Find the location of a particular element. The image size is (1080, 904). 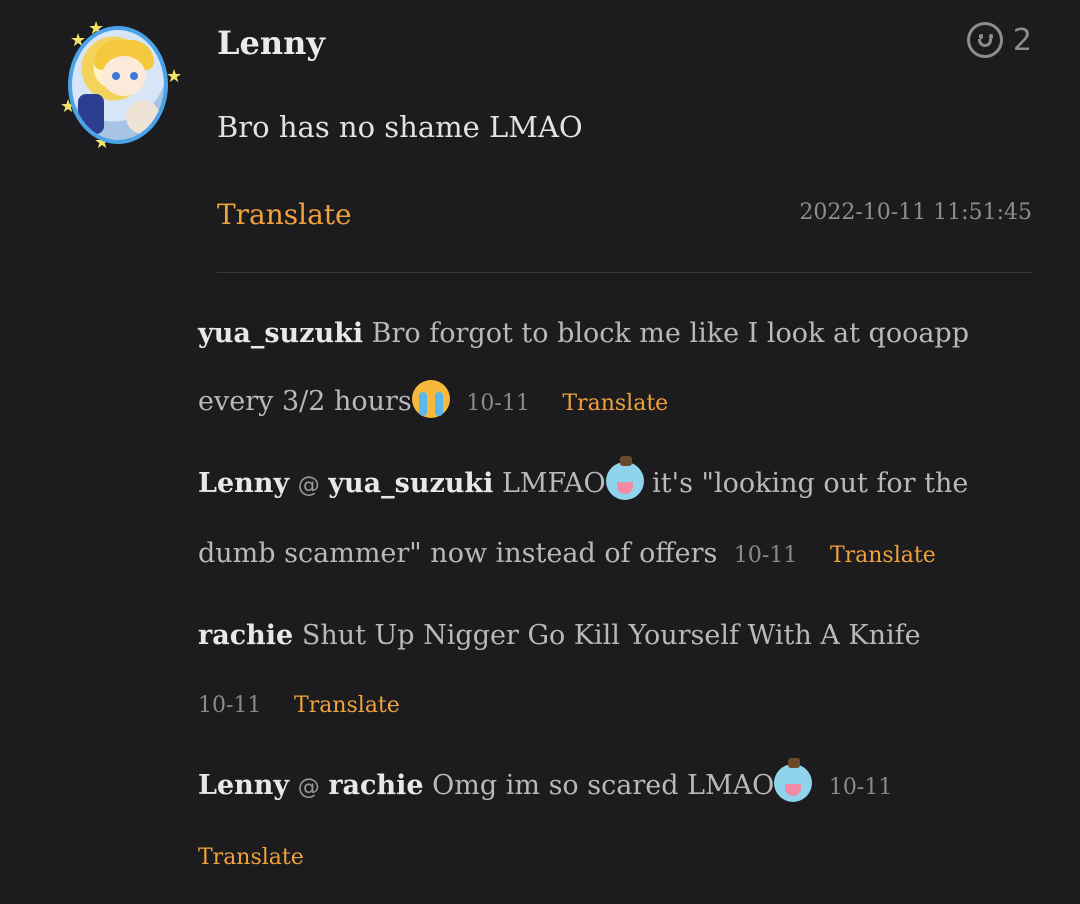

smiley-face-icon is located at coordinates (984, 40).